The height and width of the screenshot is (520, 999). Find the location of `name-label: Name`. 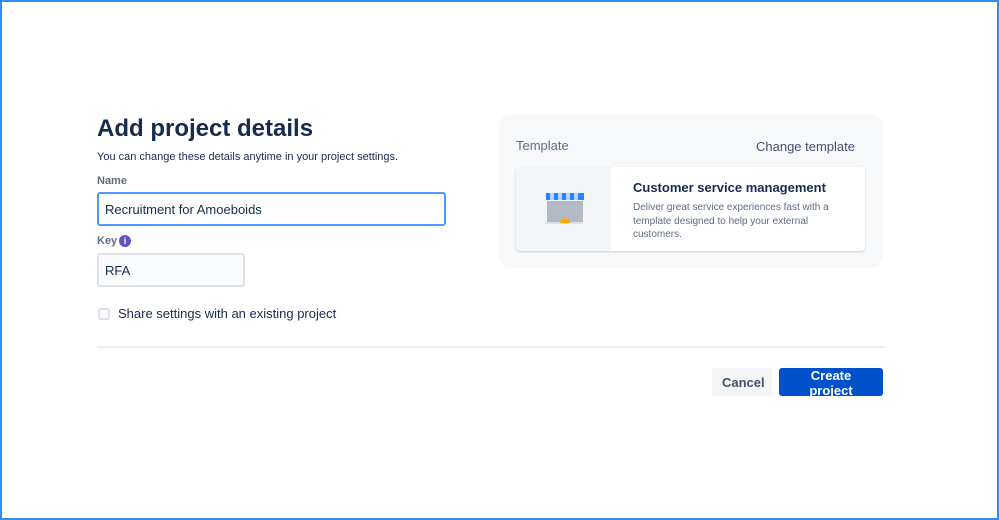

name-label: Name is located at coordinates (112, 181).